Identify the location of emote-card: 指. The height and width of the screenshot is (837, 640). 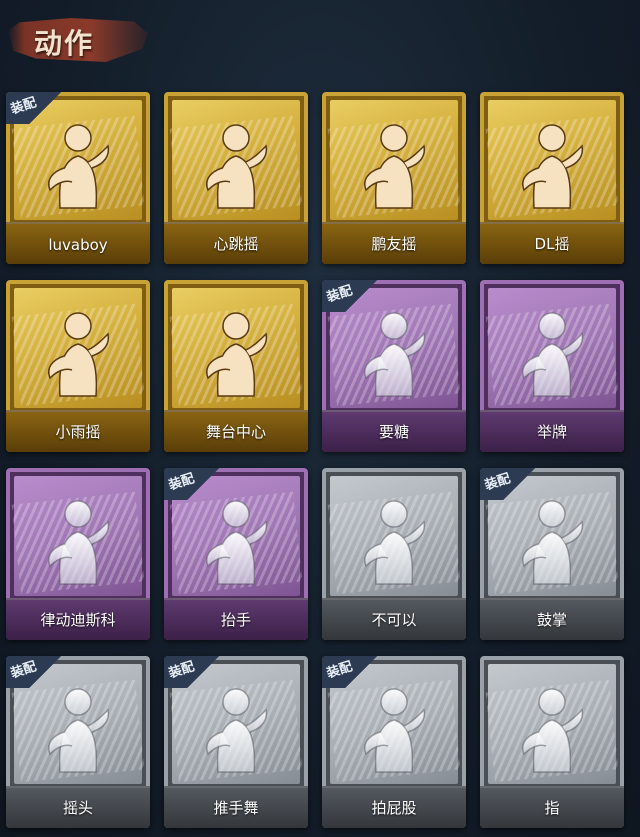
(552, 742).